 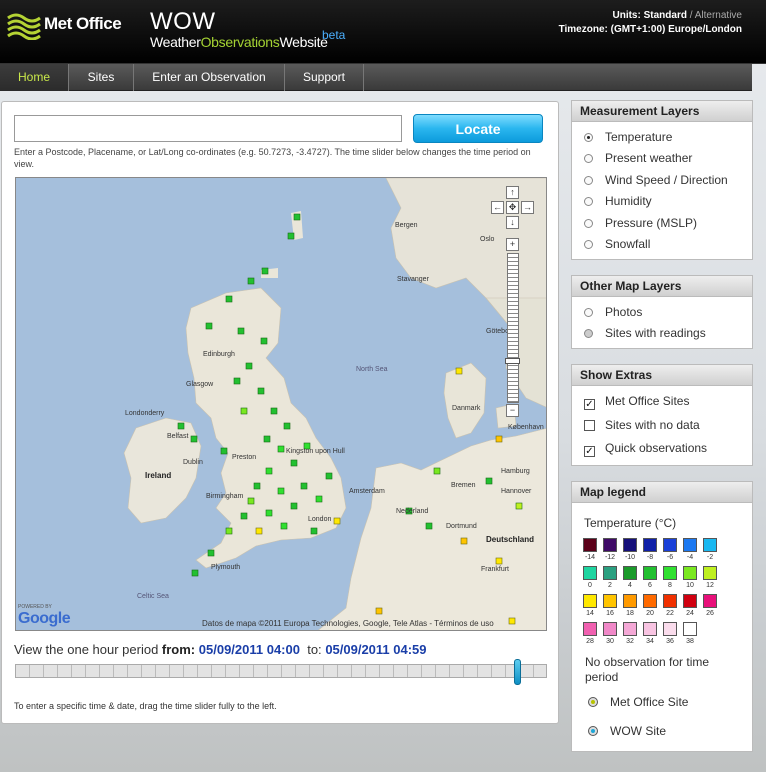 I want to click on checkbox-icon, so click(x=589, y=425).